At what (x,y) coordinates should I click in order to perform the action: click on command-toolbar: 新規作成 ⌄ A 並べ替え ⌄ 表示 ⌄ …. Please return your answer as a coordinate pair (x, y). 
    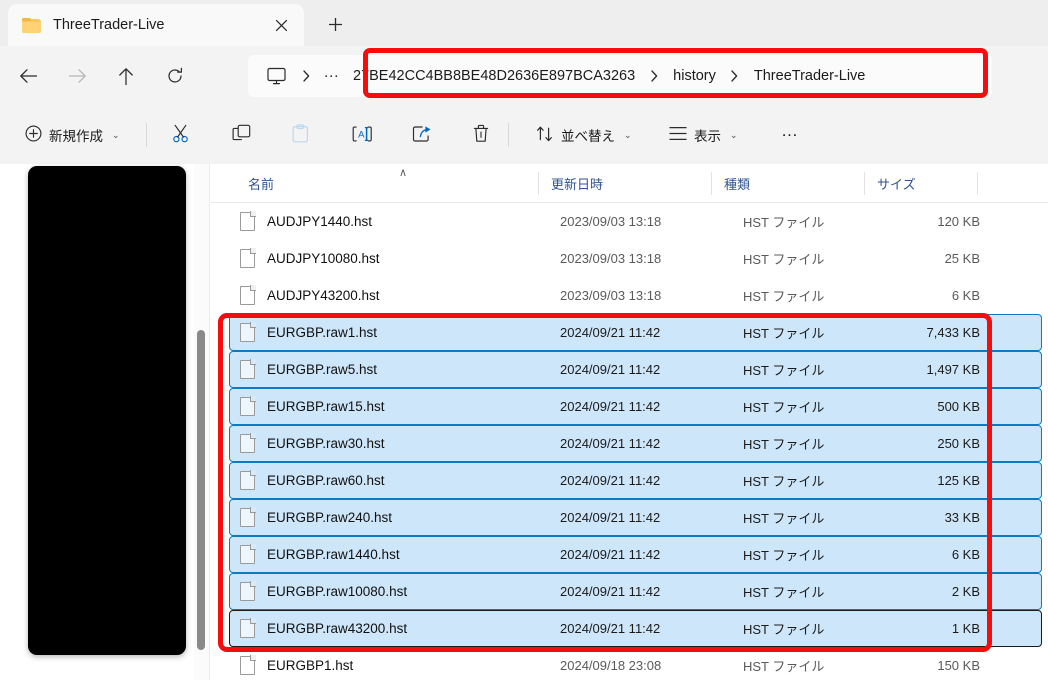
    Looking at the image, I should click on (524, 135).